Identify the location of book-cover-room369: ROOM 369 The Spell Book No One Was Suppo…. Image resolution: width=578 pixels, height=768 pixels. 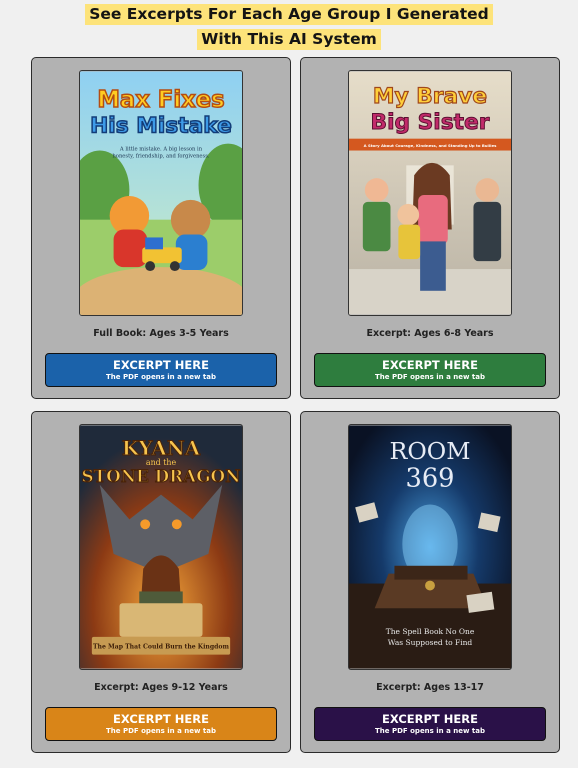
(430, 547).